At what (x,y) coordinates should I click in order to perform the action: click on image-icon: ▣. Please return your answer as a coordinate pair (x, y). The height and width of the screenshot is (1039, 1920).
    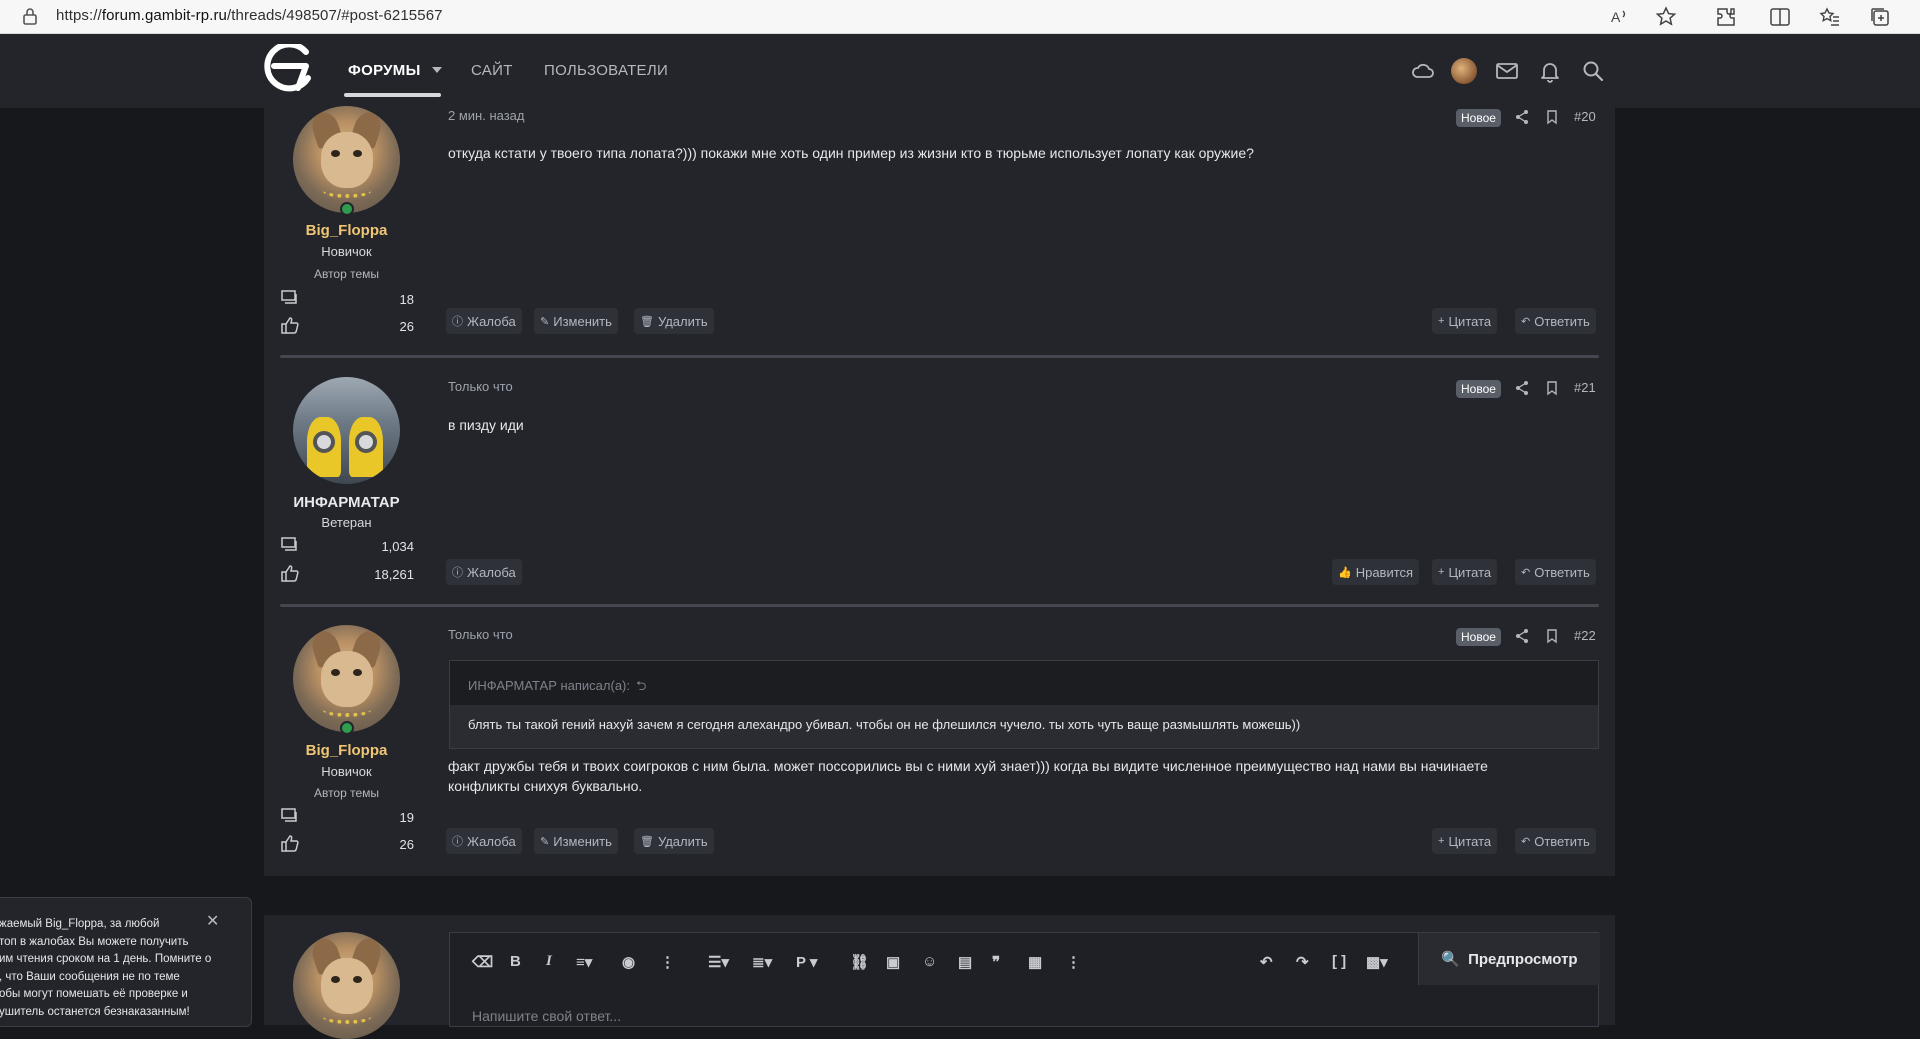
    Looking at the image, I should click on (893, 962).